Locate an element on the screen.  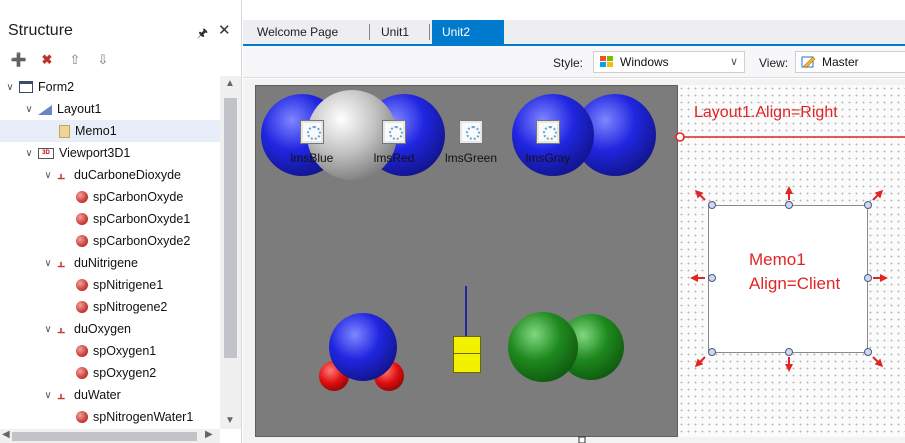
tree-node: spOxygen1 is located at coordinates (110, 351).